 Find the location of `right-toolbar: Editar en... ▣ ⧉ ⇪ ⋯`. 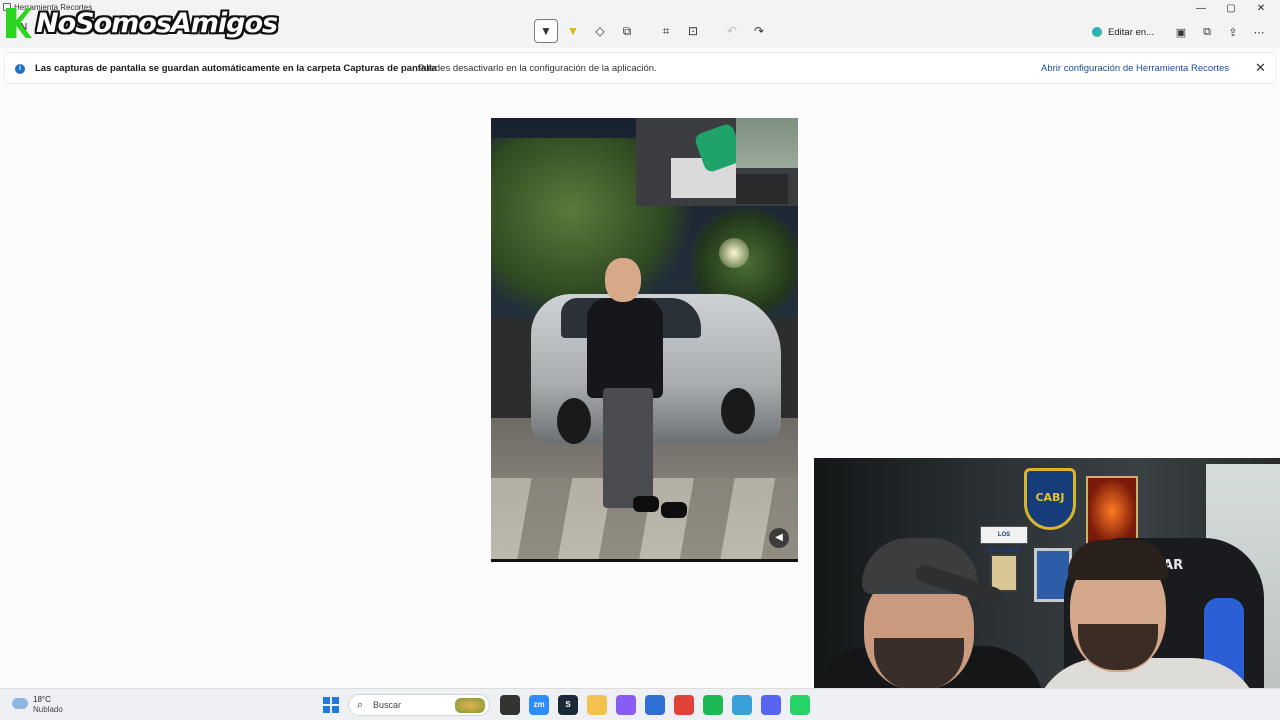

right-toolbar: Editar en... ▣ ⧉ ⇪ ⋯ is located at coordinates (1182, 32).